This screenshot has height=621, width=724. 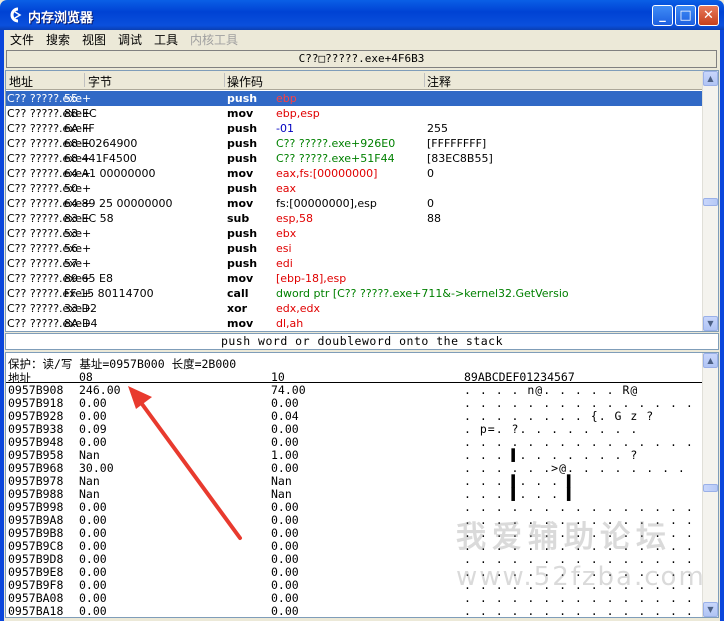 I want to click on asm-comment: 88, so click(x=434, y=218).